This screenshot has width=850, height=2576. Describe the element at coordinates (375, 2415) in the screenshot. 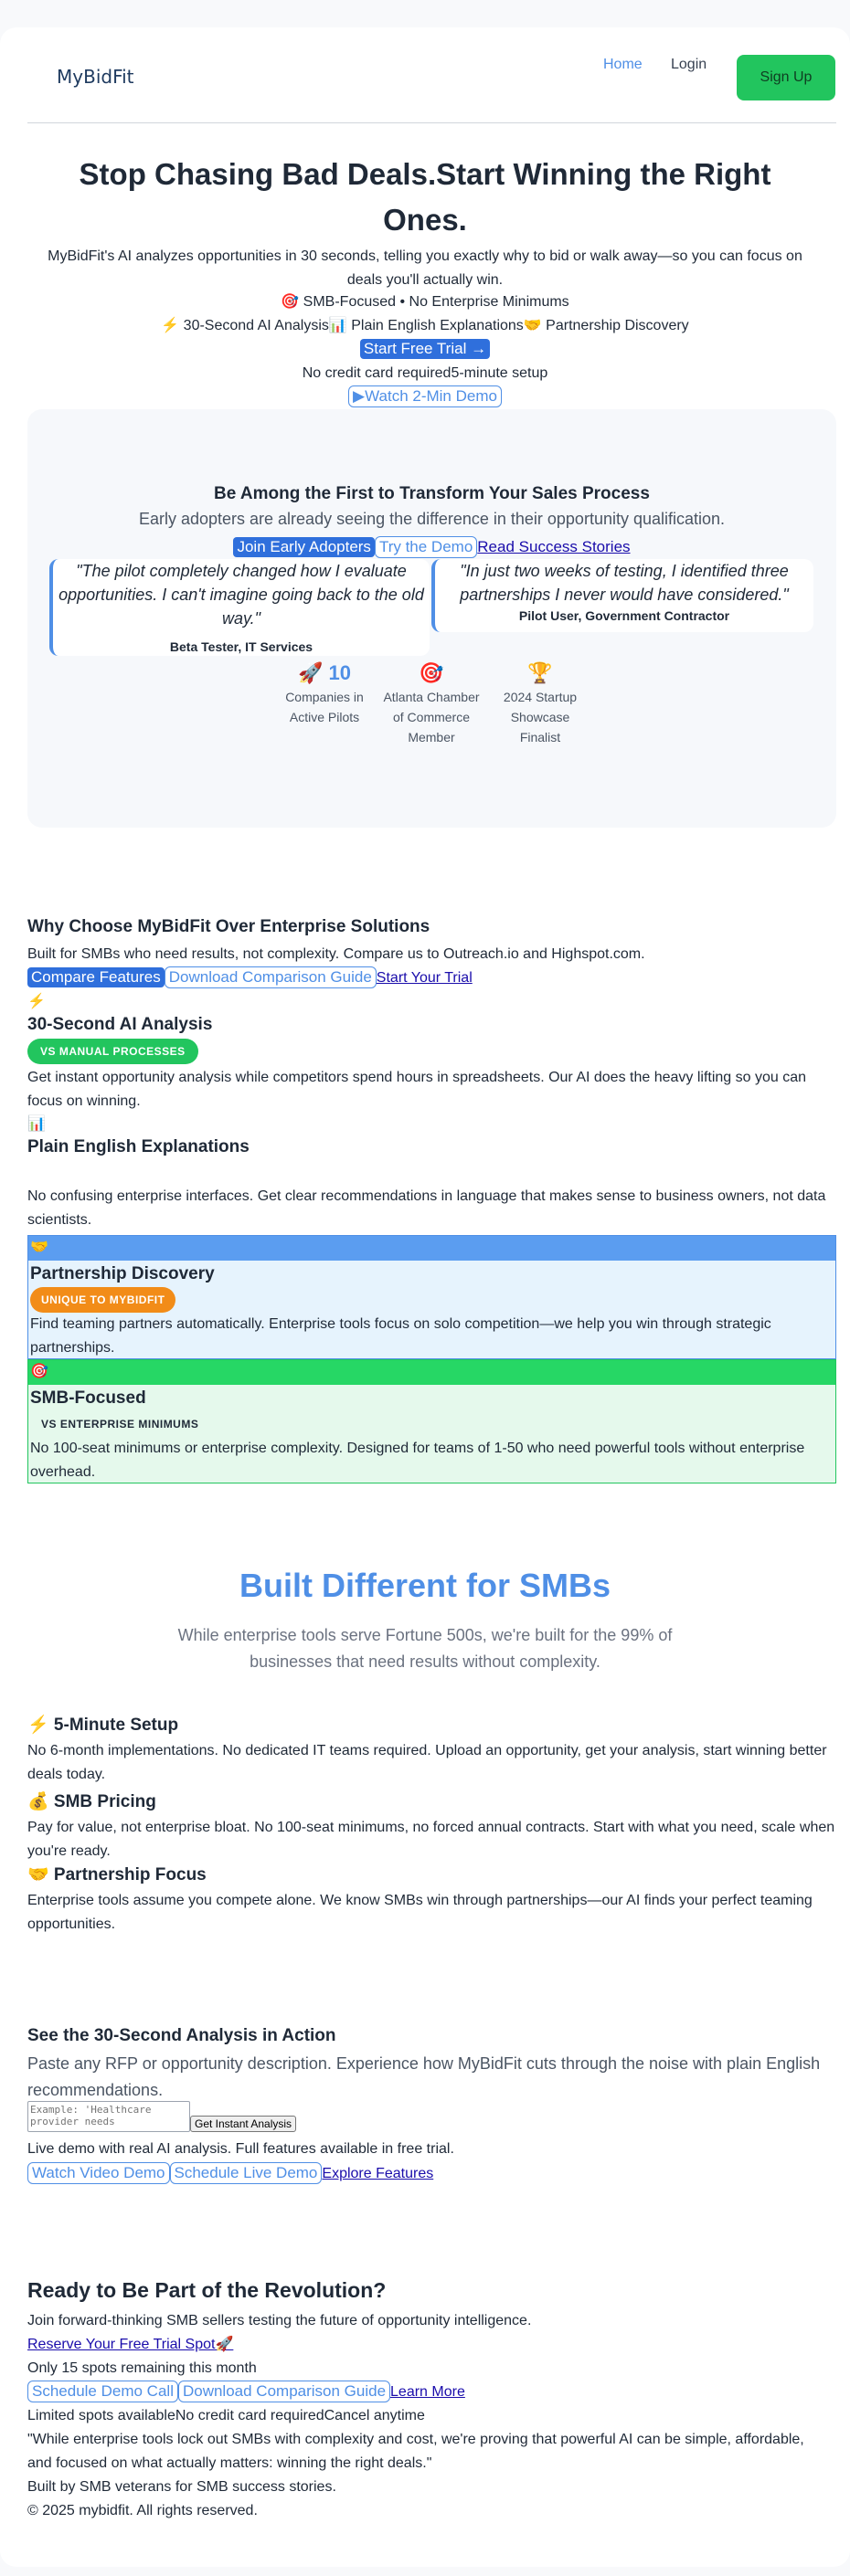

I see `note-item: Cancel anytime` at that location.